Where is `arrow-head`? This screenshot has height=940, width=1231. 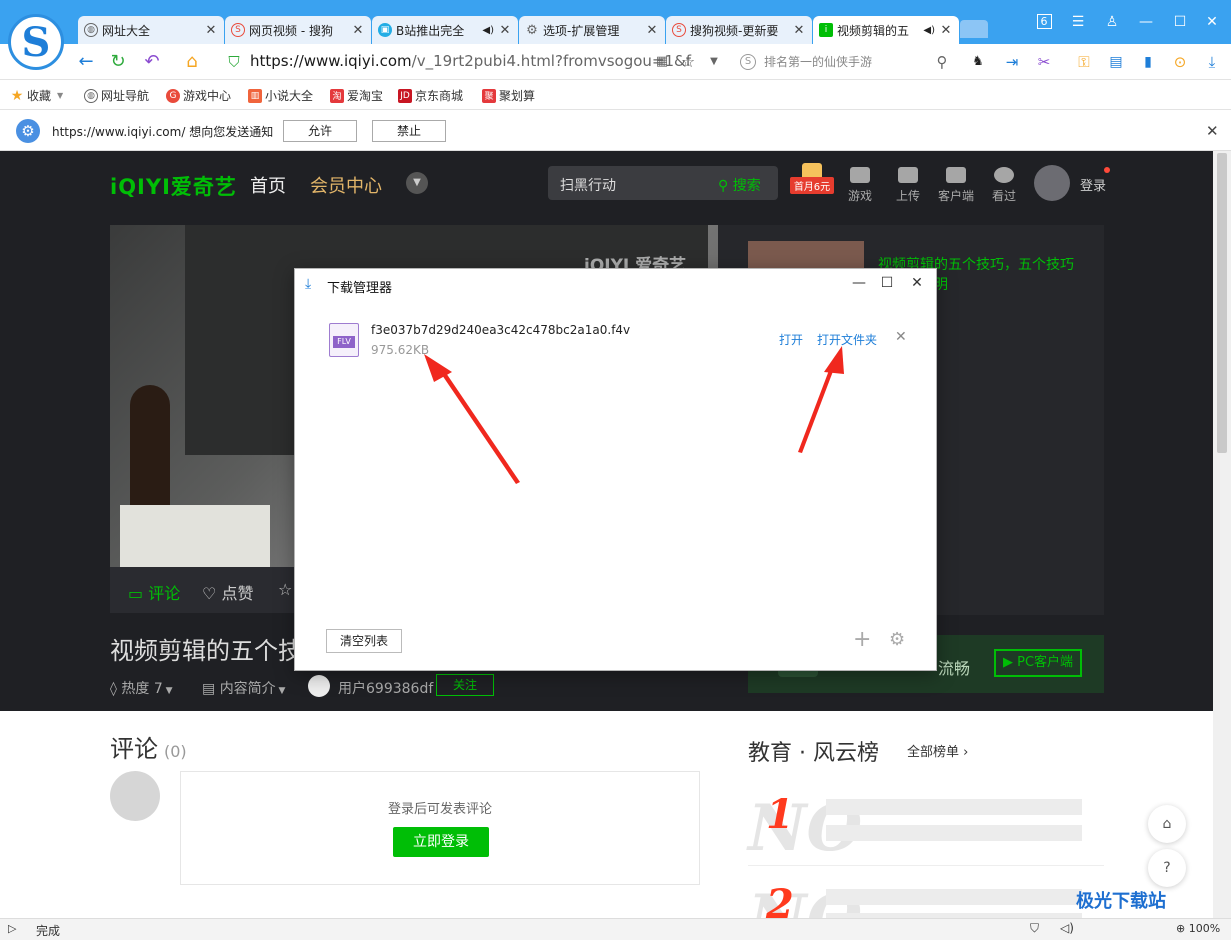 arrow-head is located at coordinates (834, 360).